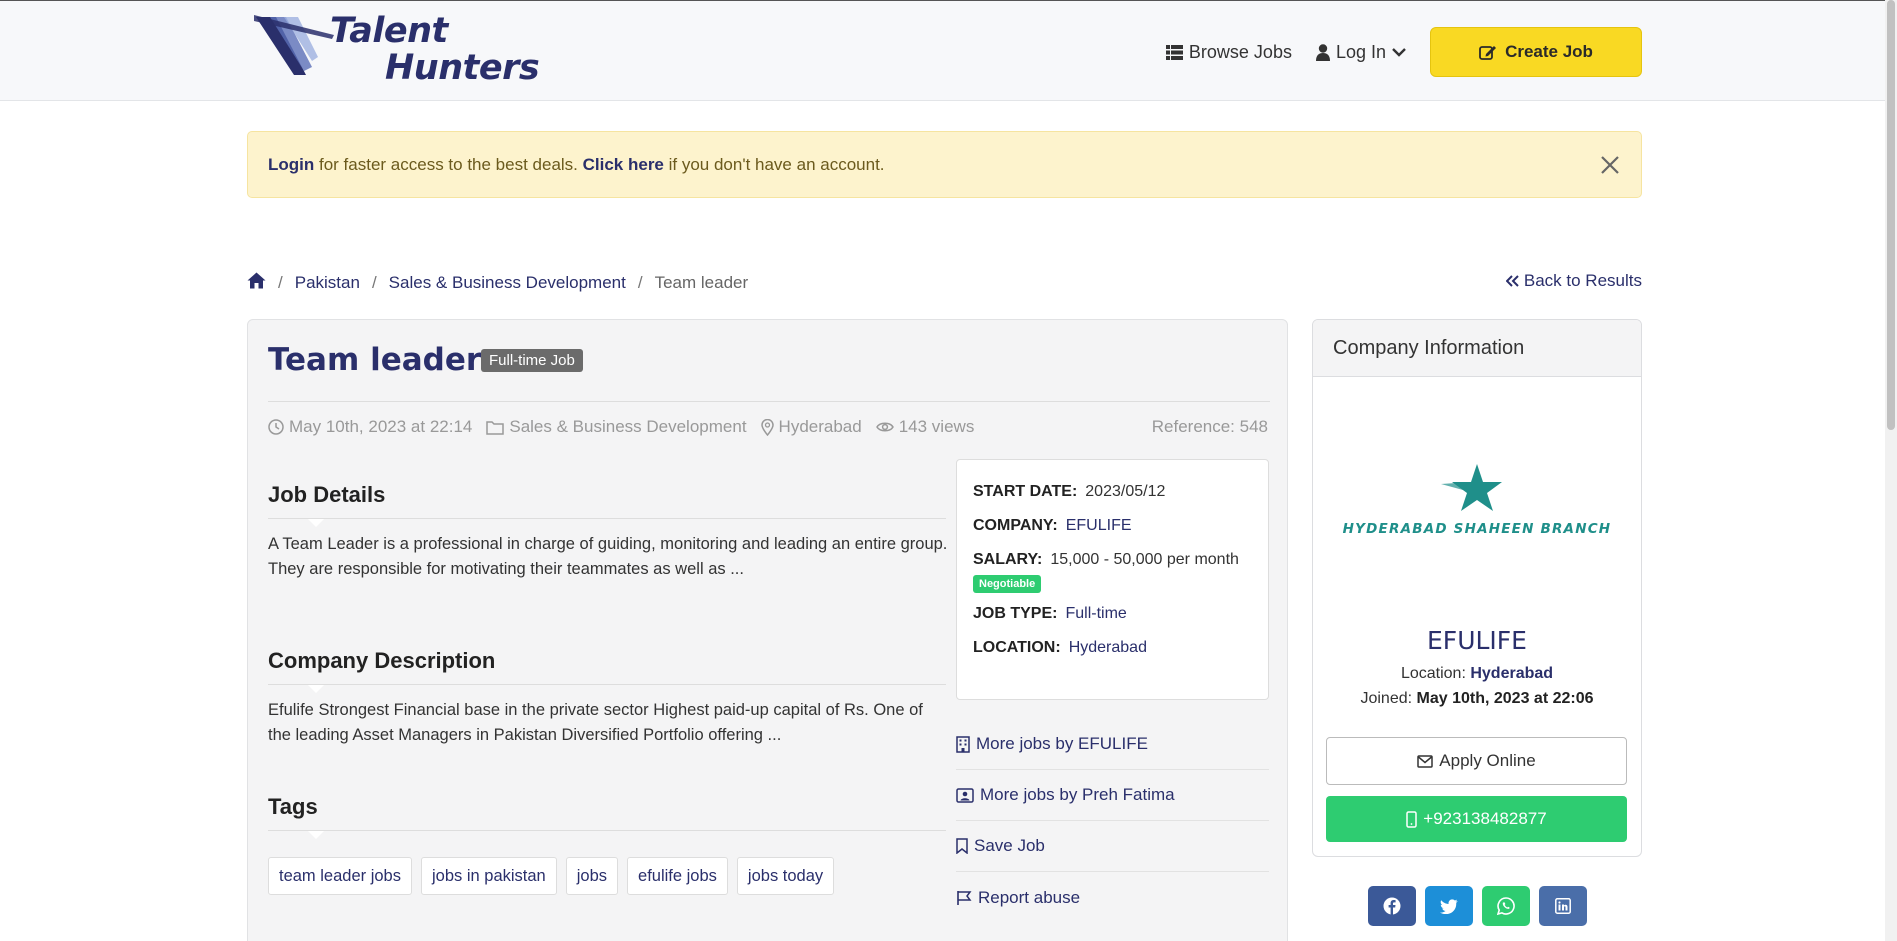 The height and width of the screenshot is (941, 1897). I want to click on breadcrumb-current: Team leader, so click(701, 282).